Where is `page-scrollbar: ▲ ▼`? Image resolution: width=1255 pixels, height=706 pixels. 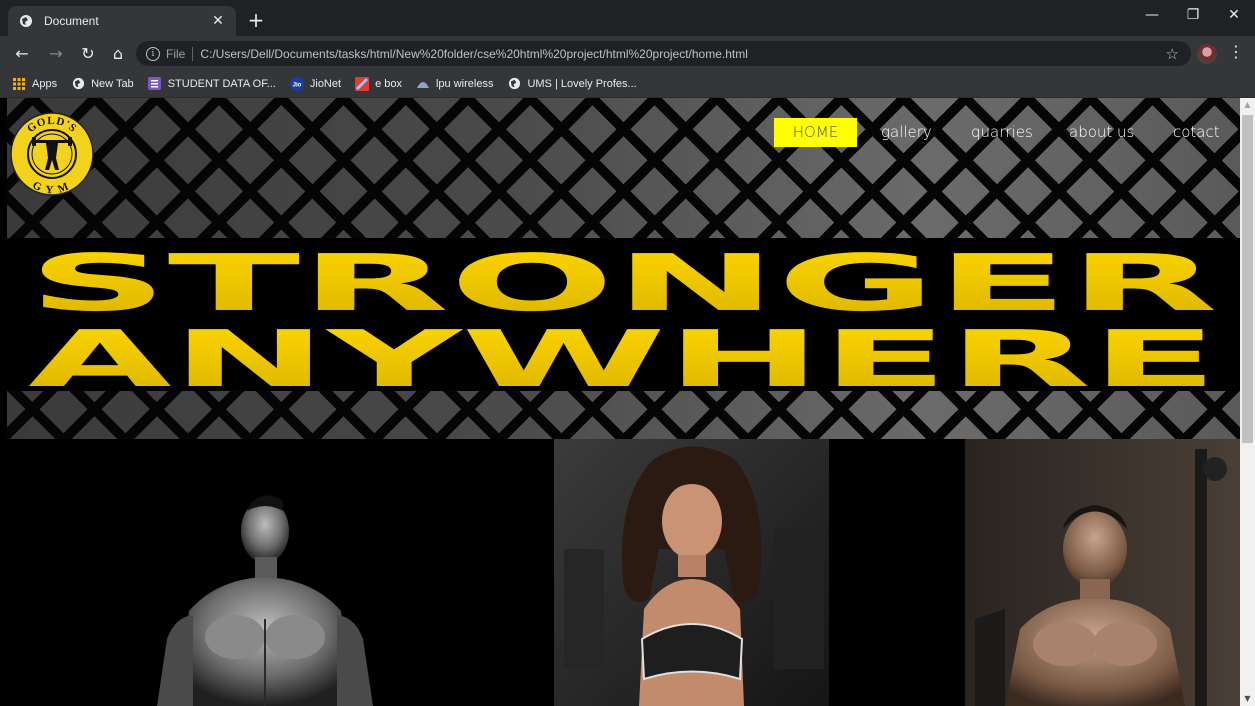
page-scrollbar: ▲ ▼ is located at coordinates (1247, 402).